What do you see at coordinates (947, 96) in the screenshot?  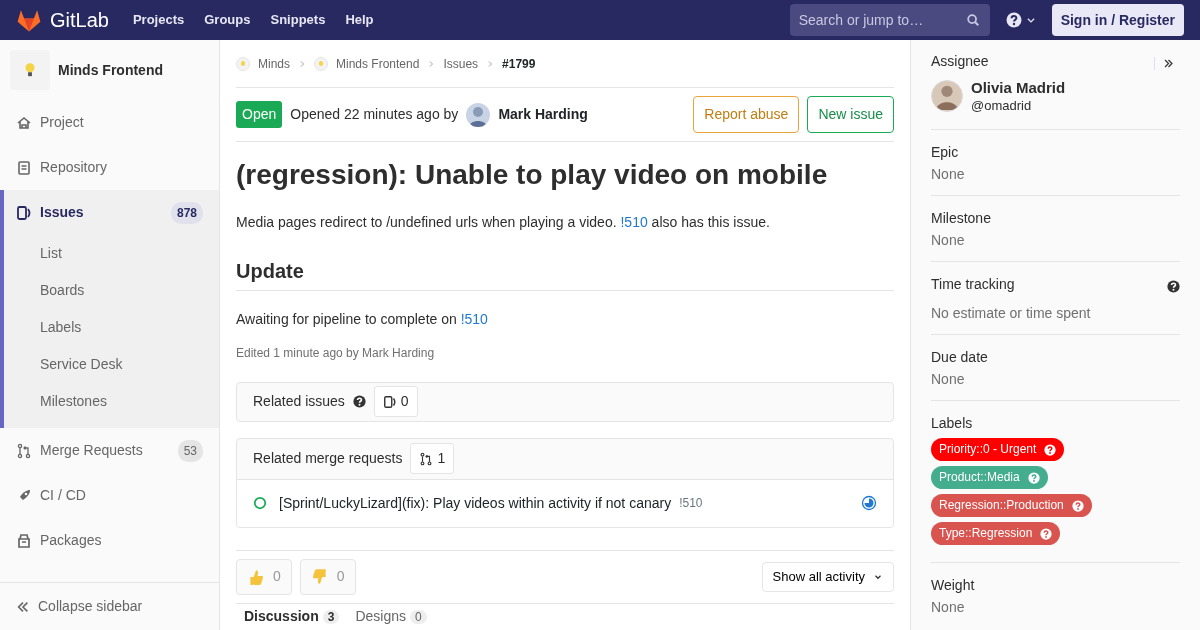 I see `assignee-avatar` at bounding box center [947, 96].